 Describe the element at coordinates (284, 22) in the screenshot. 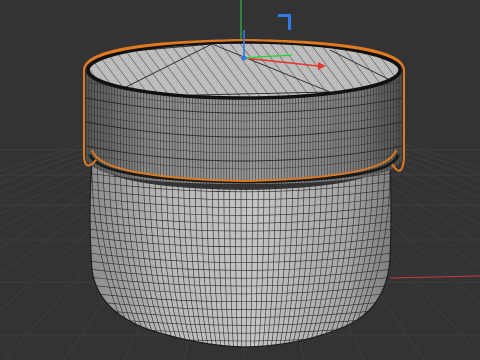

I see `gizmo-plane-handle` at that location.